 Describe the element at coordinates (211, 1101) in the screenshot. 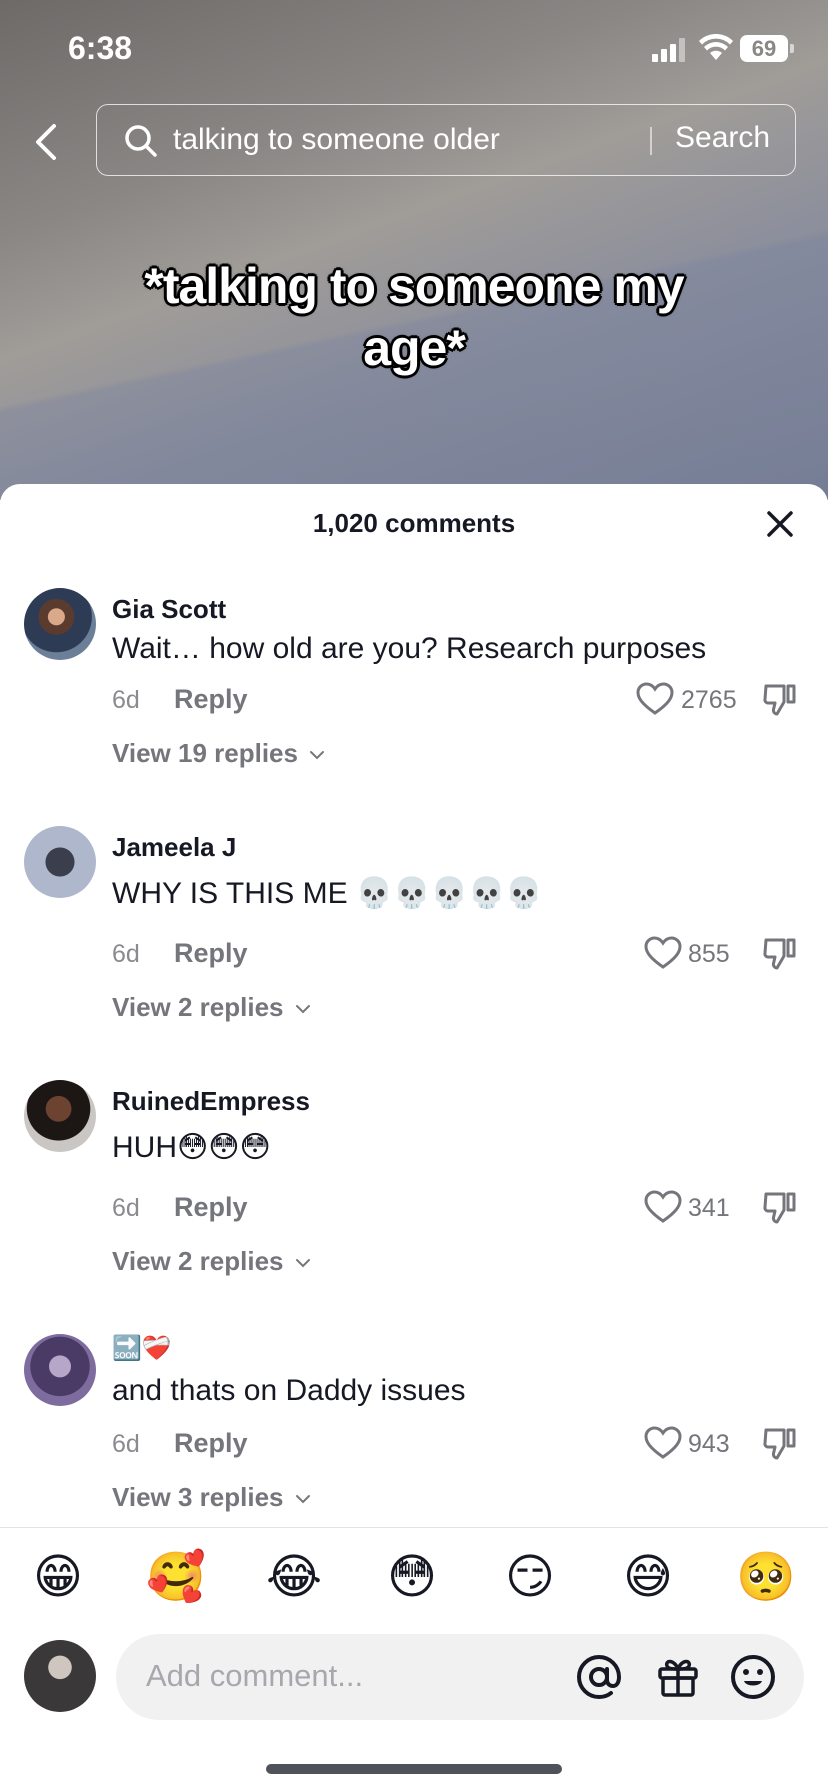

I see `comment-username: RuinedEmpress` at that location.